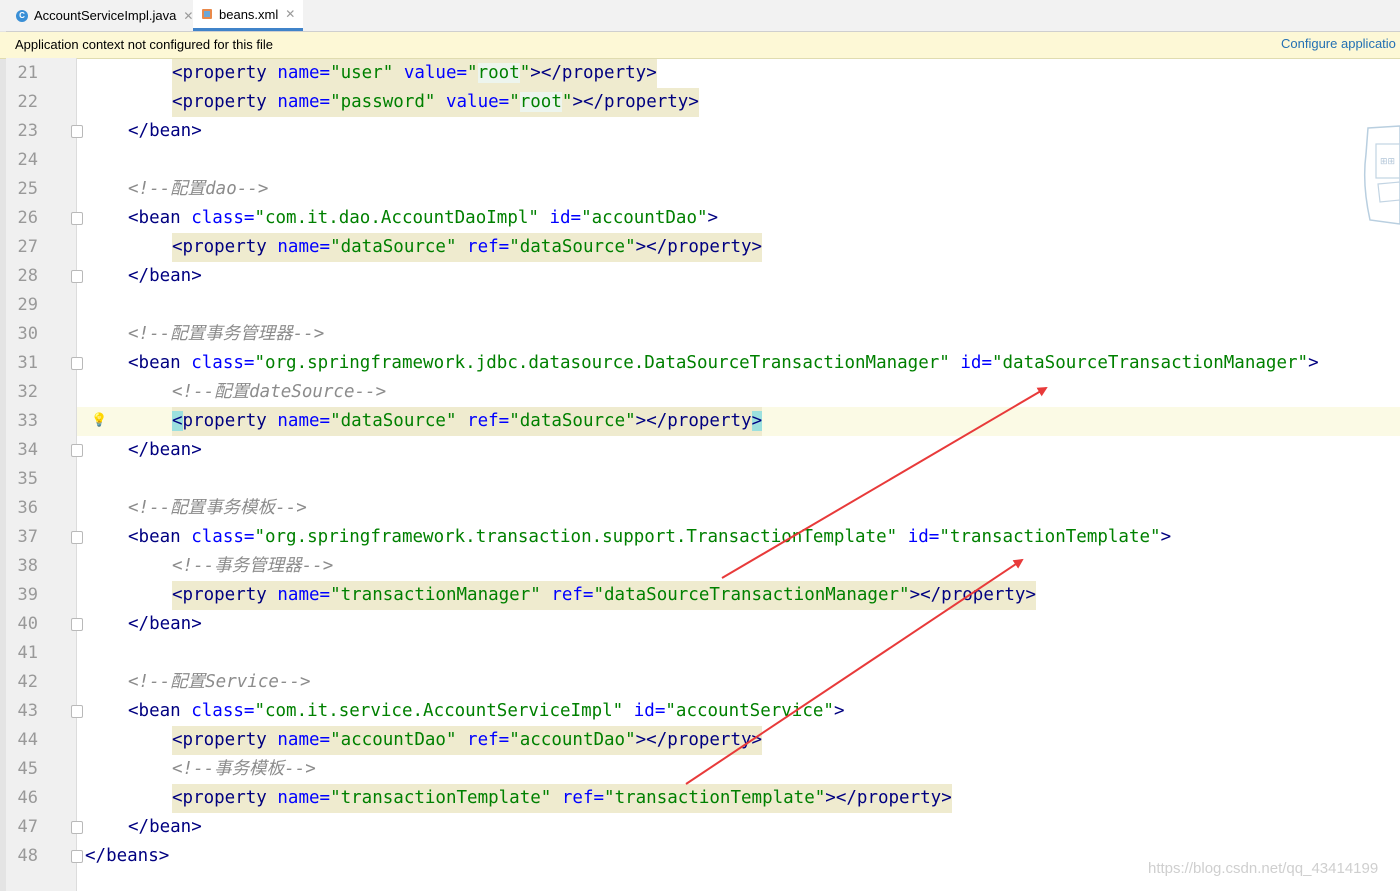 The image size is (1400, 891). What do you see at coordinates (226, 334) in the screenshot?
I see `code-text: <!--配置事务管理器-->` at bounding box center [226, 334].